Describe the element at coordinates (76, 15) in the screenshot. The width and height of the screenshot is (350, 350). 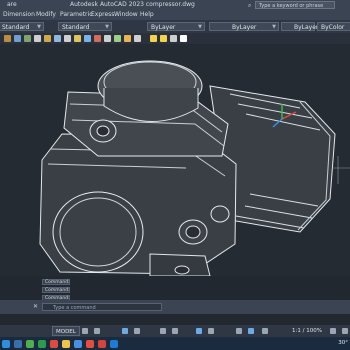
I see `menu-item-parametric: Parametric` at that location.